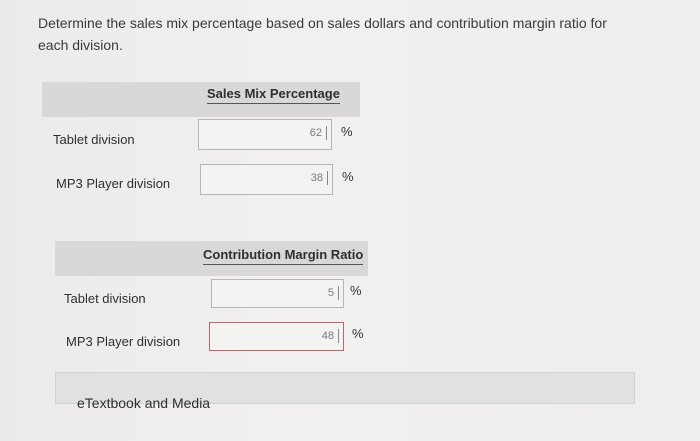 Image resolution: width=700 pixels, height=441 pixels. What do you see at coordinates (319, 178) in the screenshot?
I see `input-value: 38` at bounding box center [319, 178].